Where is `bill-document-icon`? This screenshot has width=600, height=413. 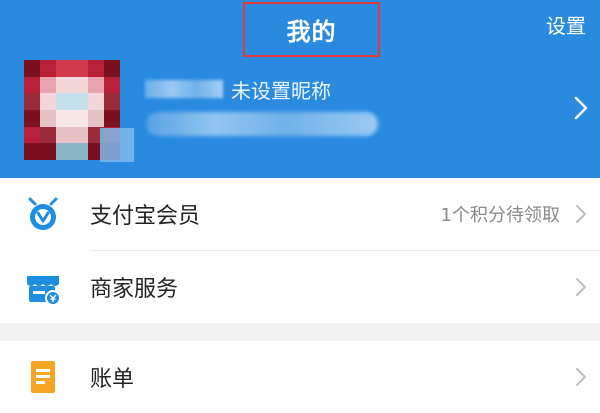
bill-document-icon is located at coordinates (43, 377).